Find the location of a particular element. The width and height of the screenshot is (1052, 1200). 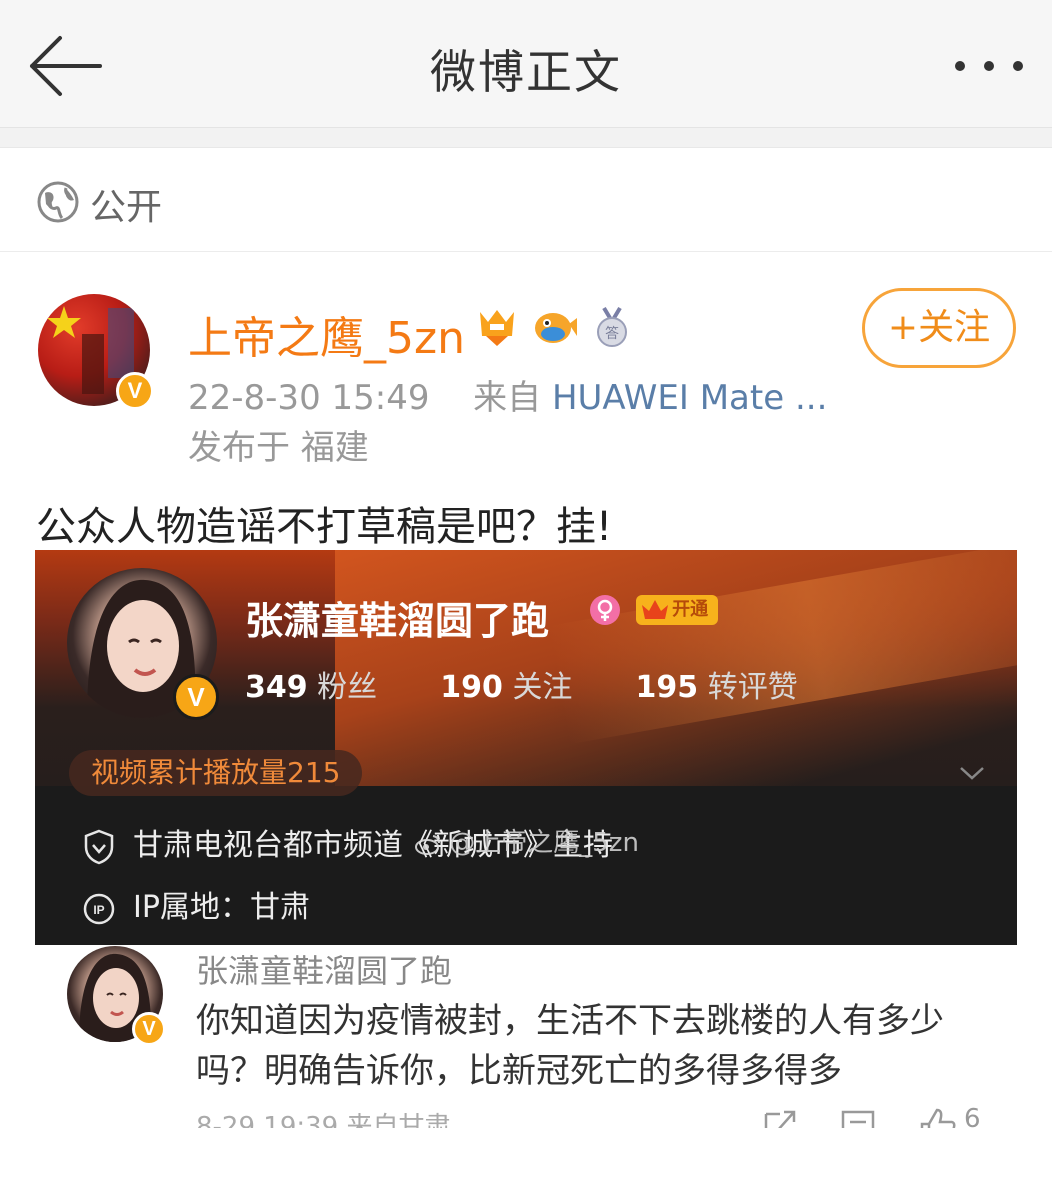

following-count: 190 is located at coordinates (471, 687).